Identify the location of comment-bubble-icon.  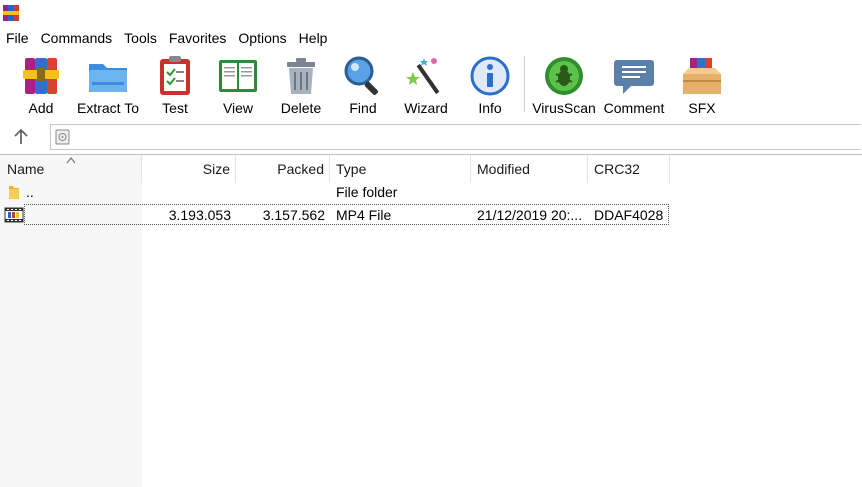
(634, 77).